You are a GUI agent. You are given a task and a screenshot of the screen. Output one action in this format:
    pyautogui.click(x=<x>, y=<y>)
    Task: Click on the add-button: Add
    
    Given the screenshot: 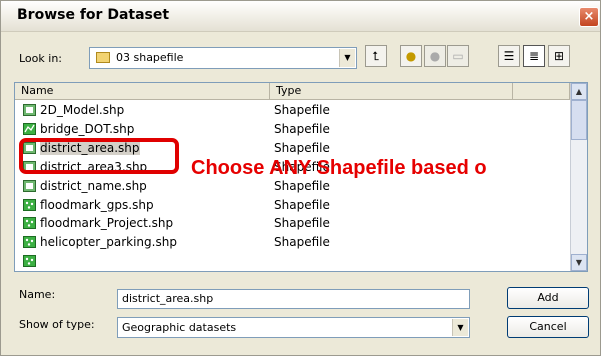 What is the action you would take?
    pyautogui.click(x=548, y=298)
    